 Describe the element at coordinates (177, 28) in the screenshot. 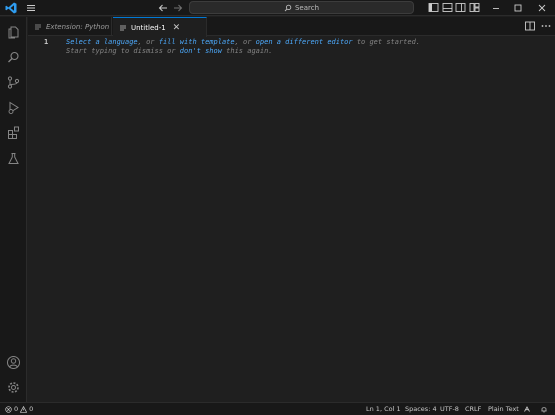

I see `close-tab-icon: ✕` at that location.